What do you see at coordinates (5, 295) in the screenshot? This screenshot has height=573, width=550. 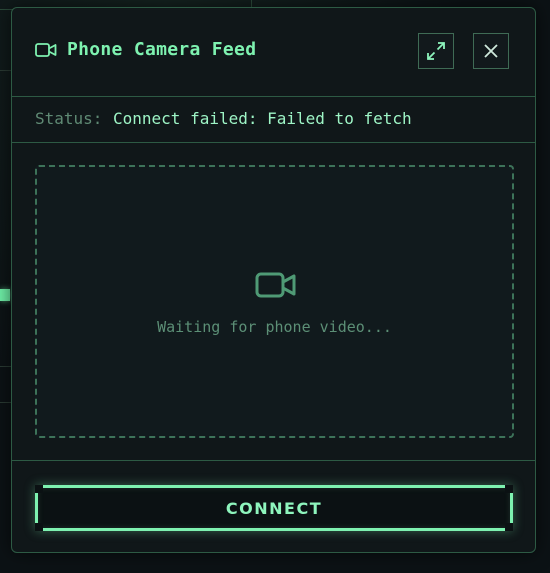 I see `background-indicator` at bounding box center [5, 295].